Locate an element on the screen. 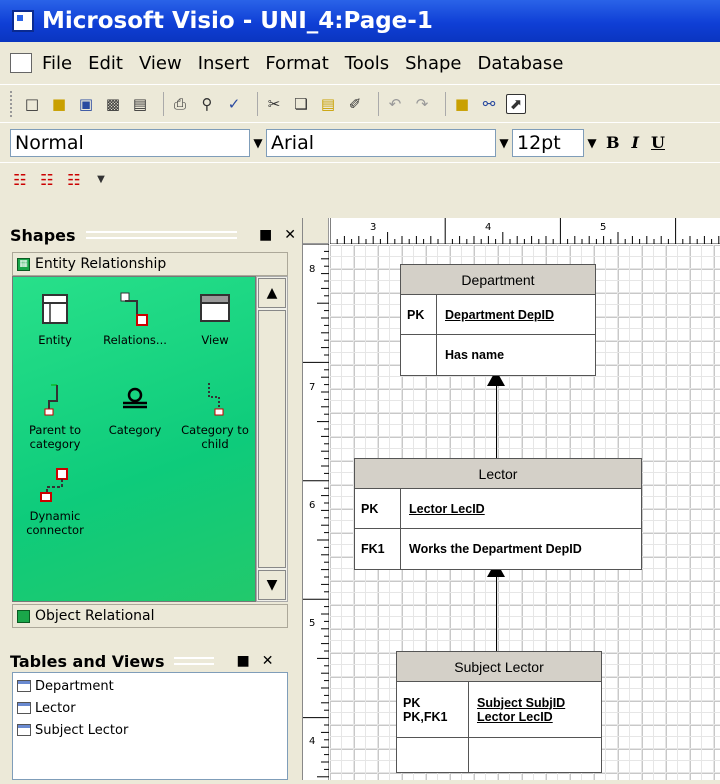 This screenshot has height=784, width=720. key-label: FK1 is located at coordinates (373, 549).